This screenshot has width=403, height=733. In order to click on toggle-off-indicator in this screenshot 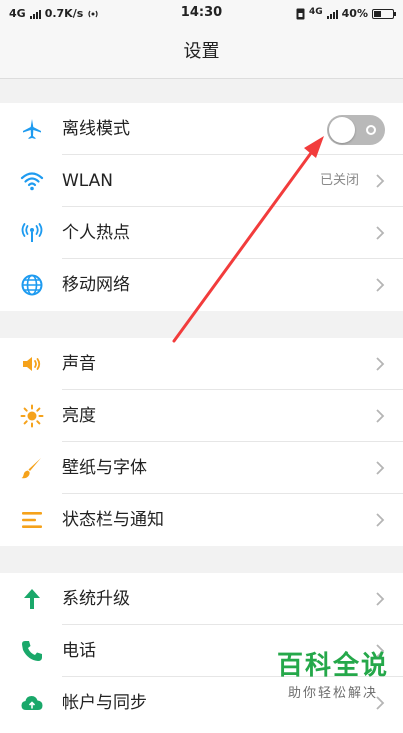, I will do `click(371, 130)`.